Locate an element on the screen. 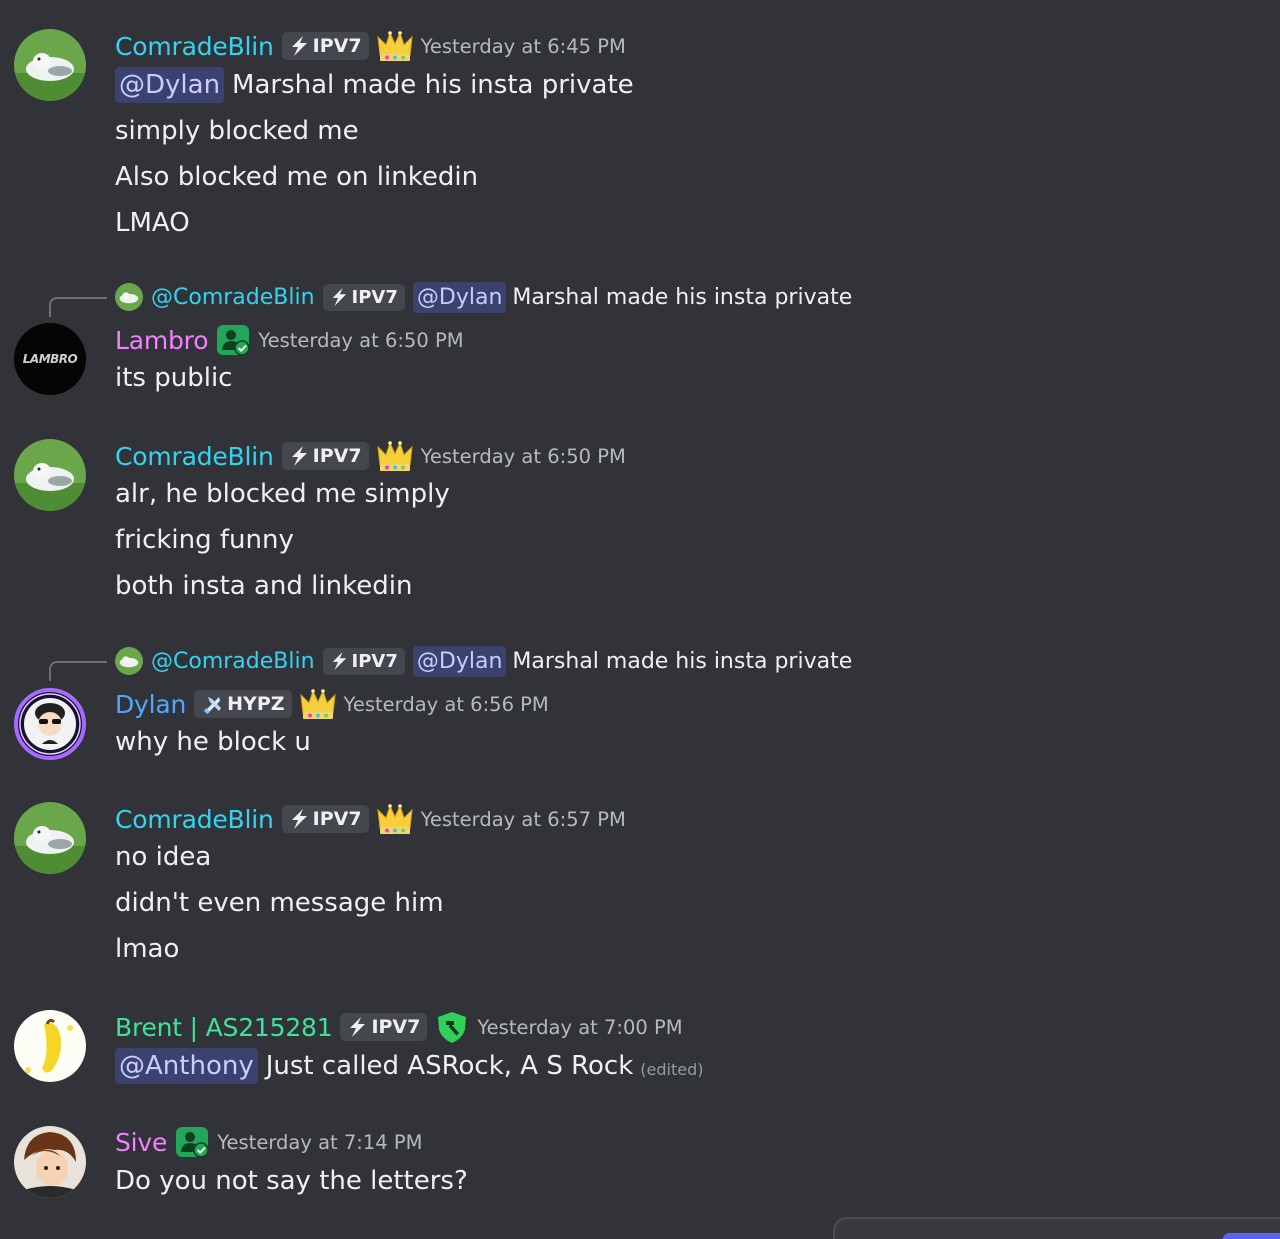 This screenshot has height=1239, width=1280. timestamp: Yesterday at 7:00 PM is located at coordinates (579, 1027).